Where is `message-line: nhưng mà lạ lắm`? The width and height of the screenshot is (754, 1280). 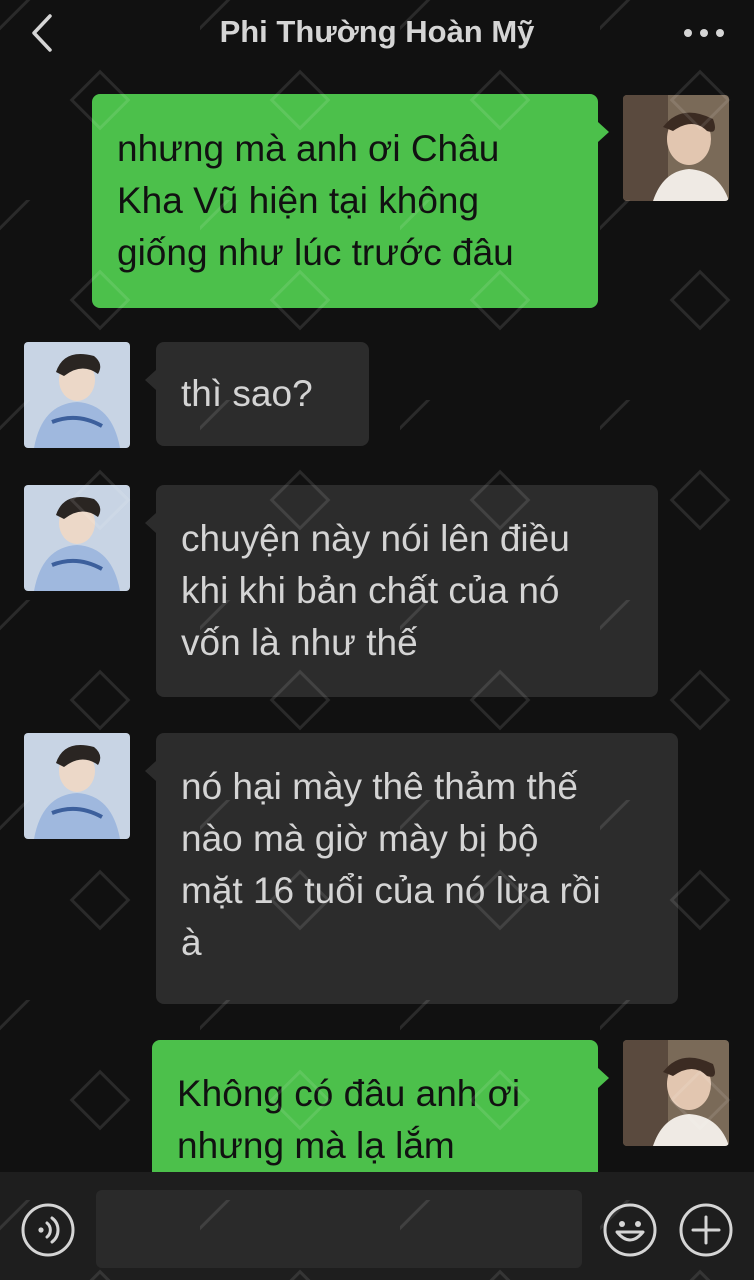
message-line: nhưng mà lạ lắm is located at coordinates (316, 1145).